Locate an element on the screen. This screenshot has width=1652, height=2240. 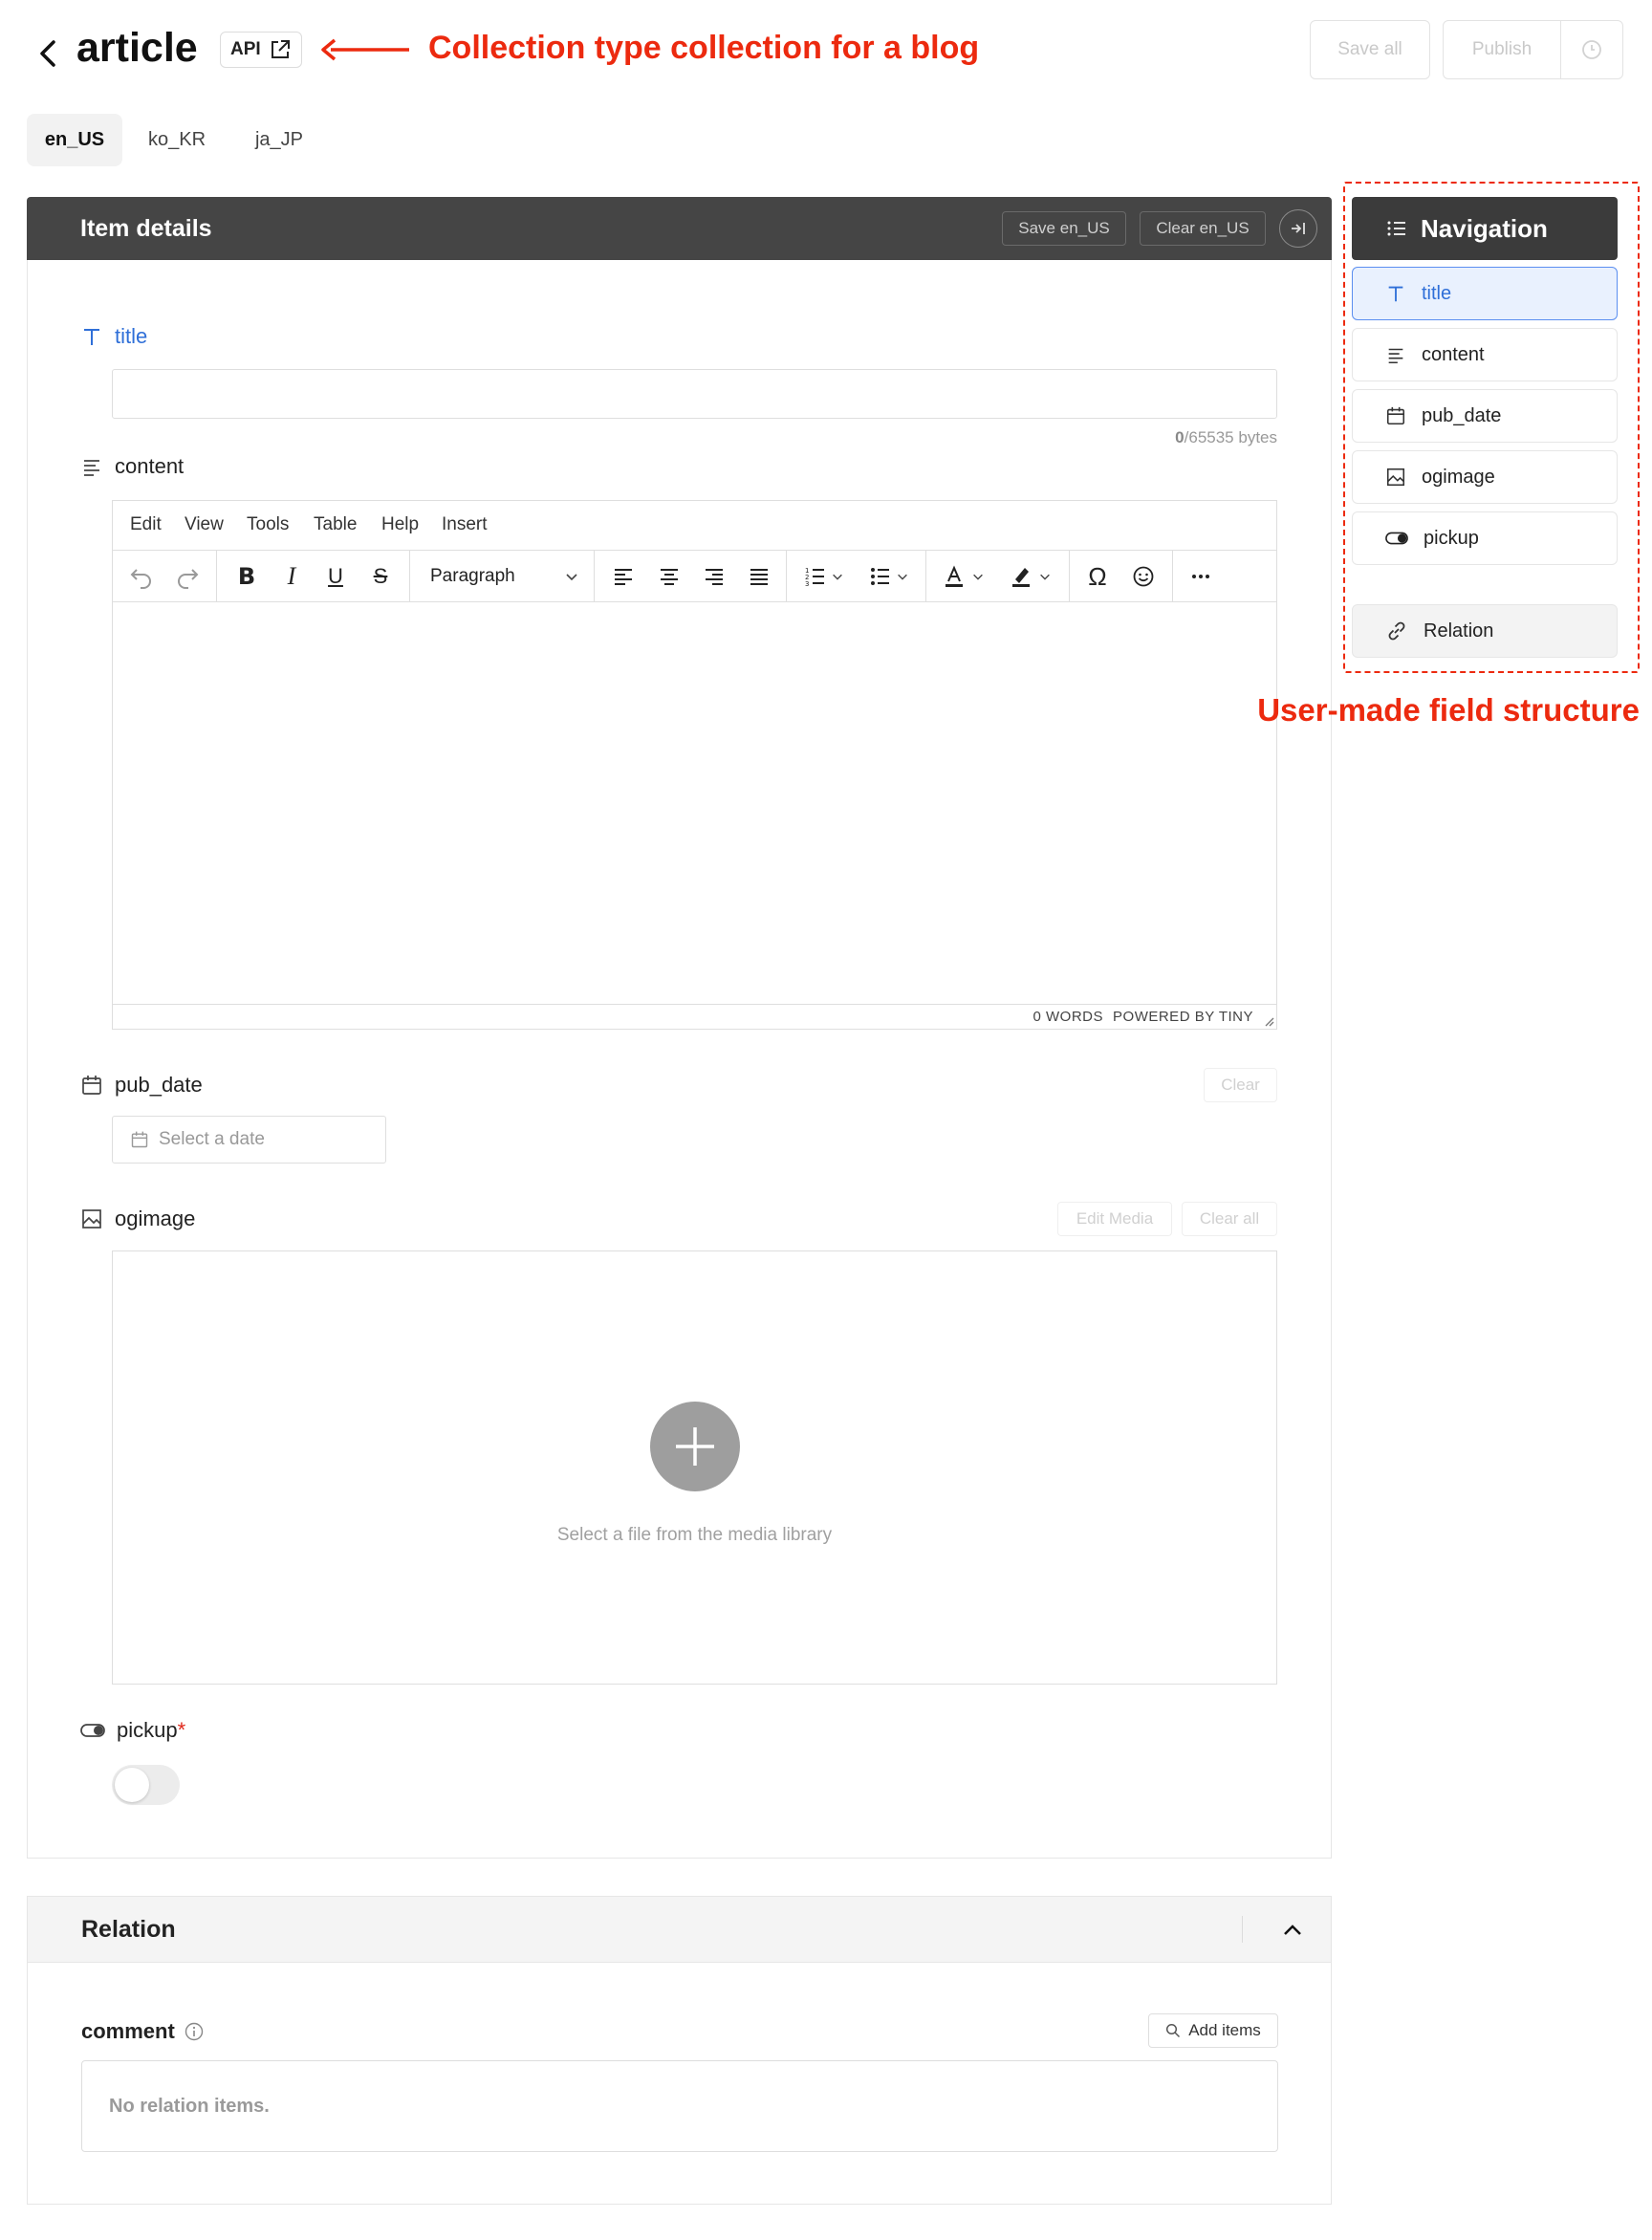
pickup-toggle is located at coordinates (146, 1785).